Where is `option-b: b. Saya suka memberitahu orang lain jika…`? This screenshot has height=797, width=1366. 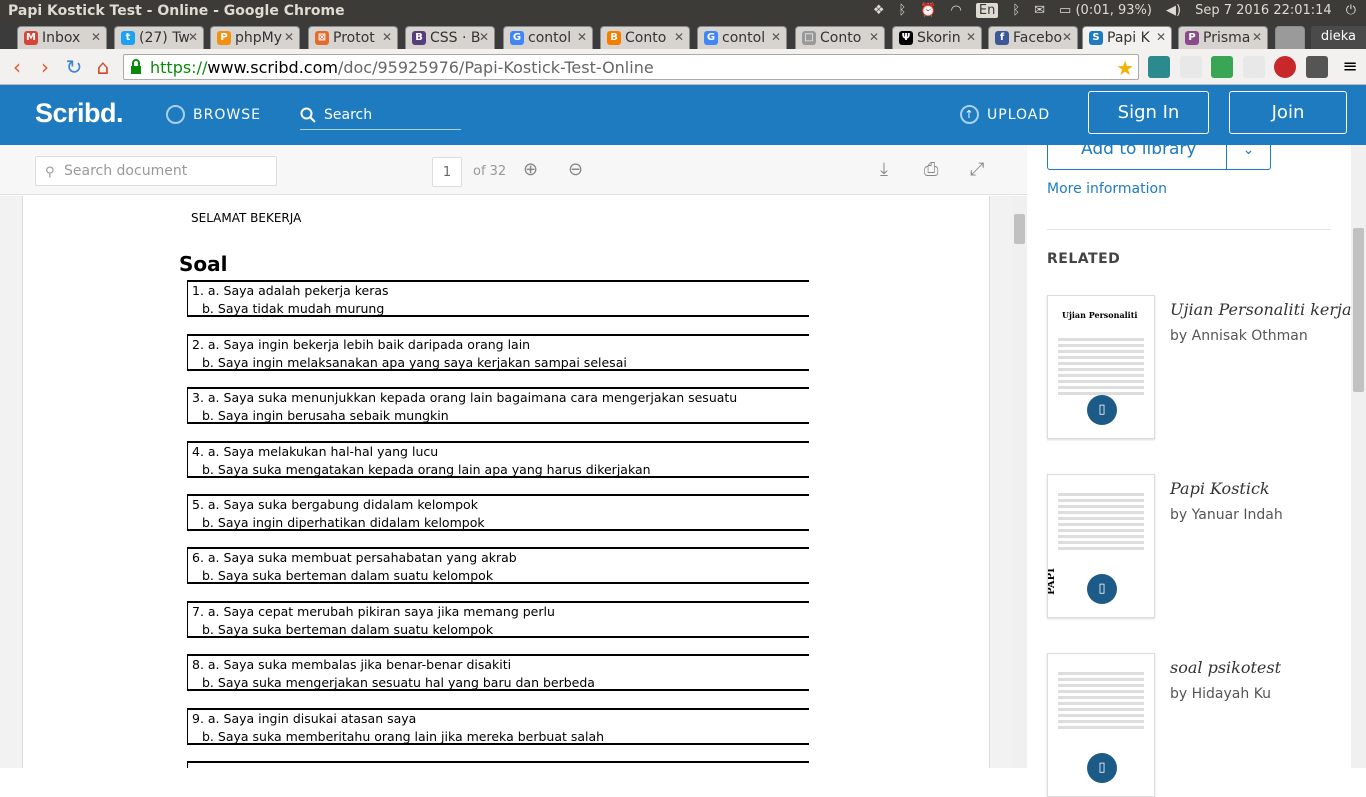 option-b: b. Saya suka memberitahu orang lain jika… is located at coordinates (403, 736).